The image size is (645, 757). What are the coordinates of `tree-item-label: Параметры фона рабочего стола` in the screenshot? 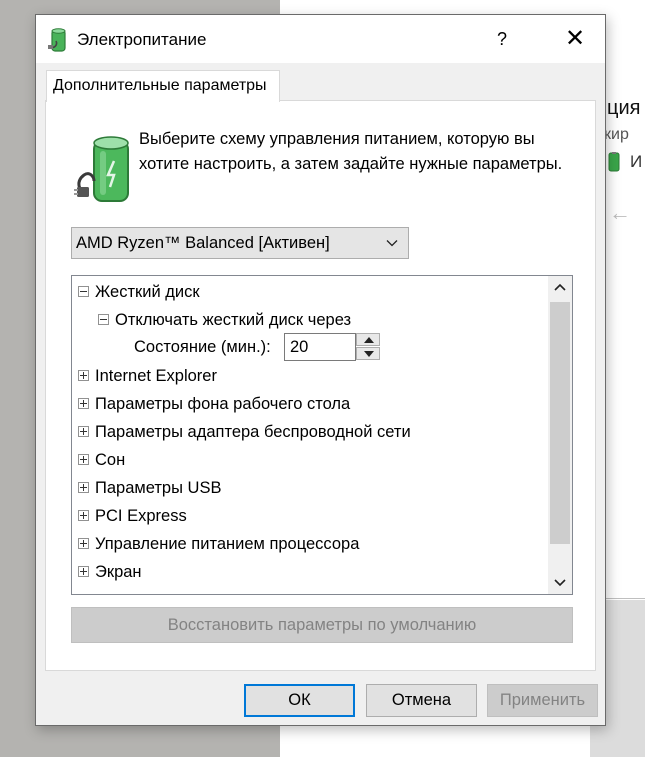 It's located at (223, 404).